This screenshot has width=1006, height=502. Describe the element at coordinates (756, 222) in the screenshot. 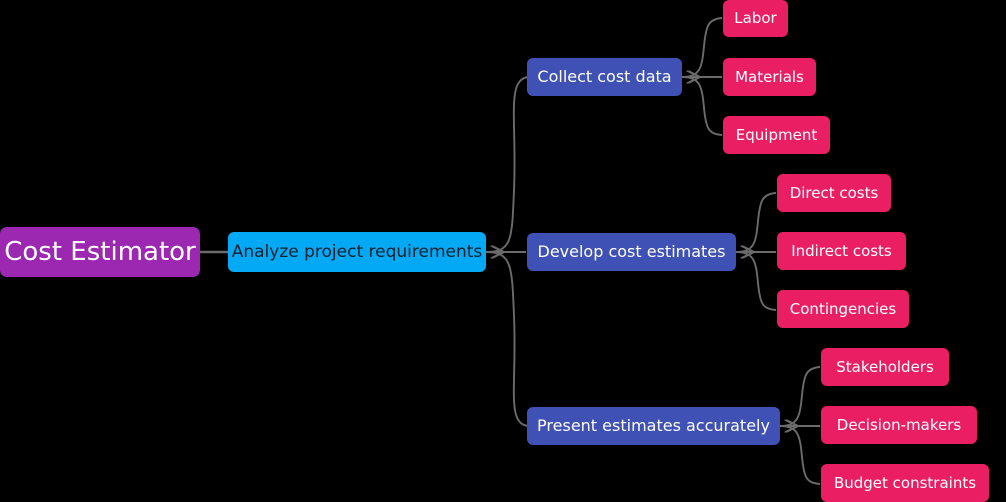

I see `edge-develop-to-direct` at that location.